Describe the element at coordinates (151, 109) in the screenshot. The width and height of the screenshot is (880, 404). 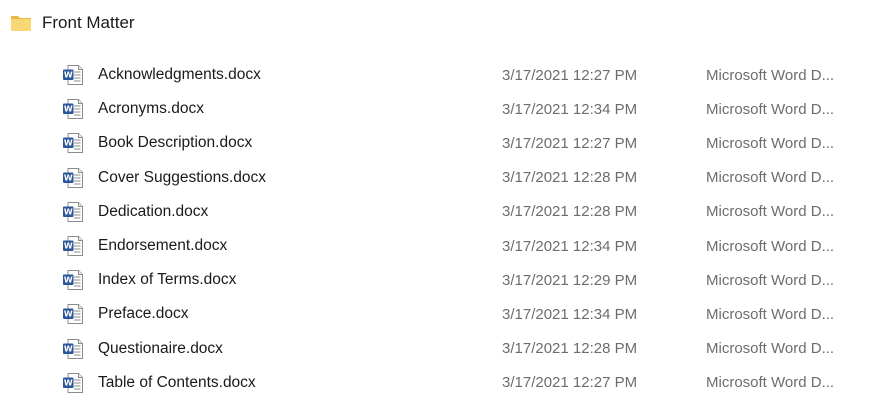
I see `file-name: Acronyms.docx` at that location.